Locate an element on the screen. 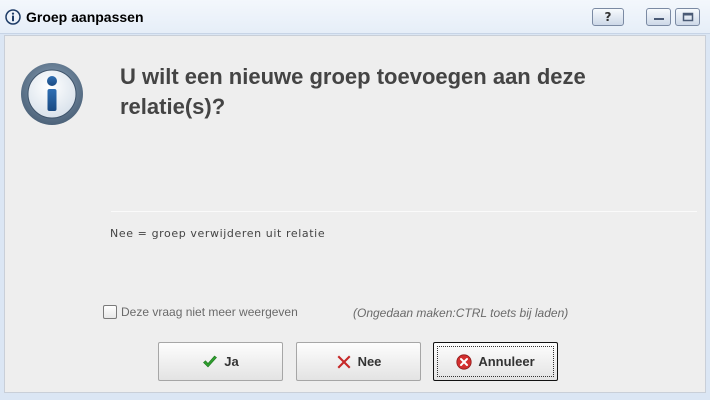 The image size is (710, 400). dont-show-again-checkbox is located at coordinates (110, 312).